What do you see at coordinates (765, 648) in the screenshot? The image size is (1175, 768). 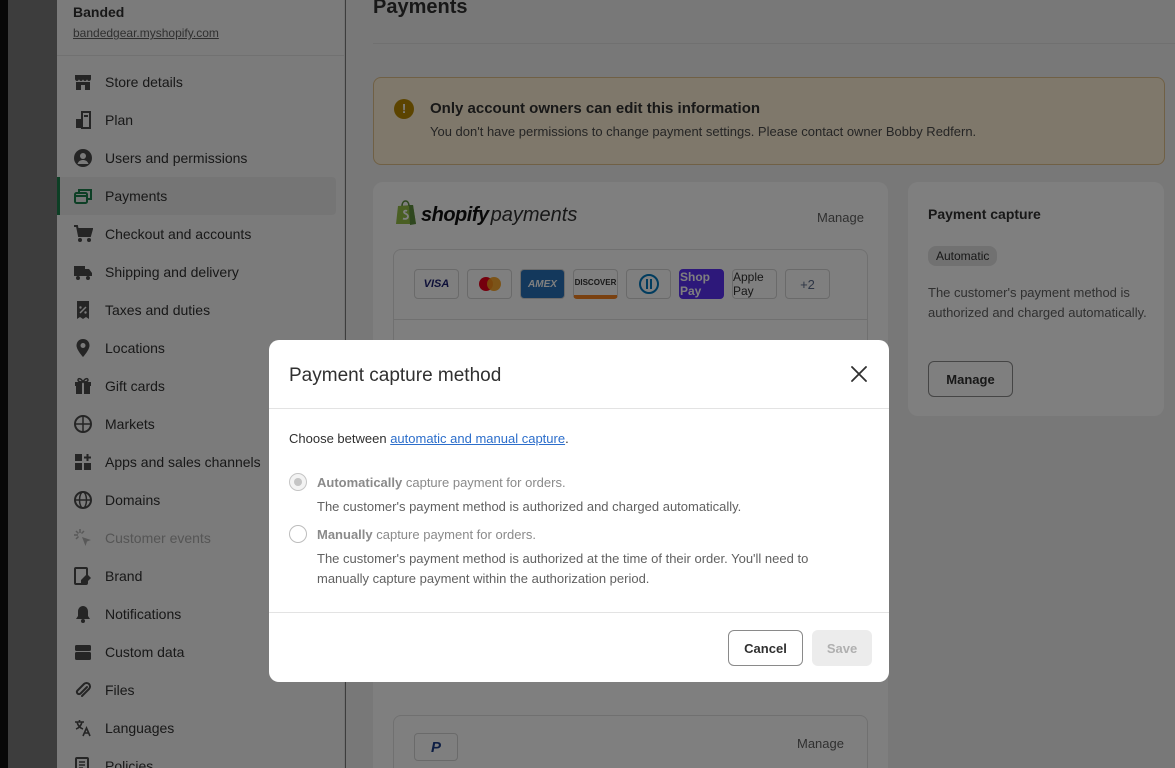 I see `cancel-button: Cancel` at bounding box center [765, 648].